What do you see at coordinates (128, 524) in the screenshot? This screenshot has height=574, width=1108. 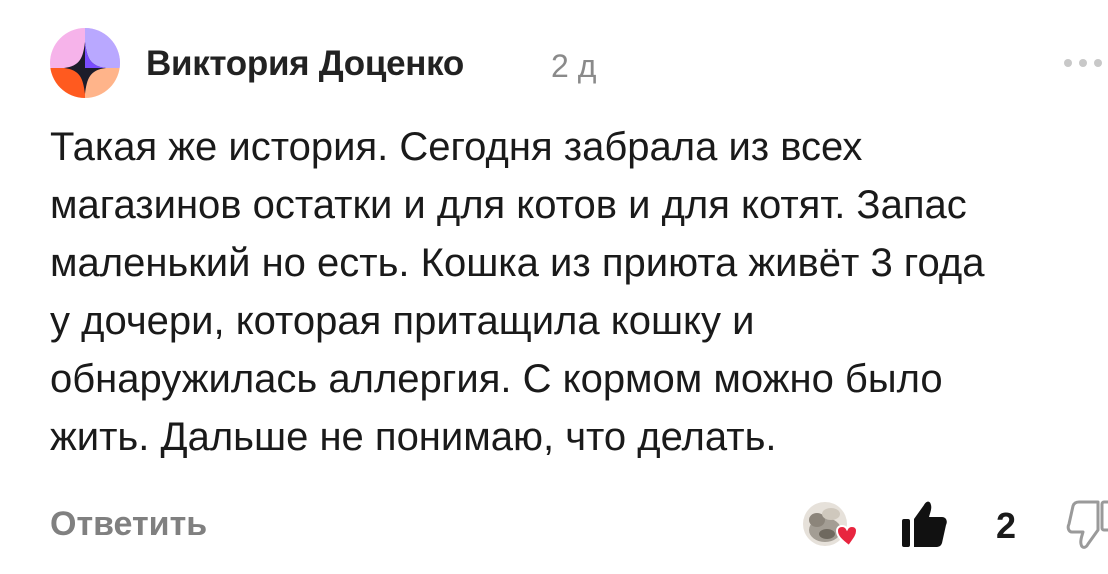 I see `reply-button: Ответить` at bounding box center [128, 524].